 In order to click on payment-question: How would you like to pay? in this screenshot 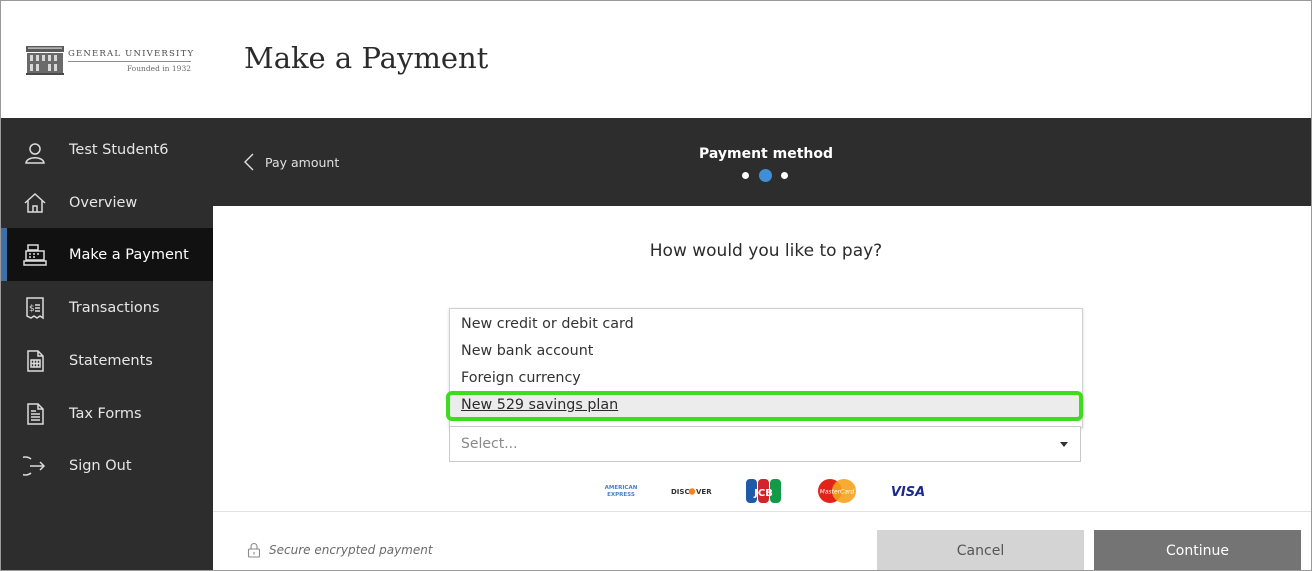, I will do `click(766, 251)`.